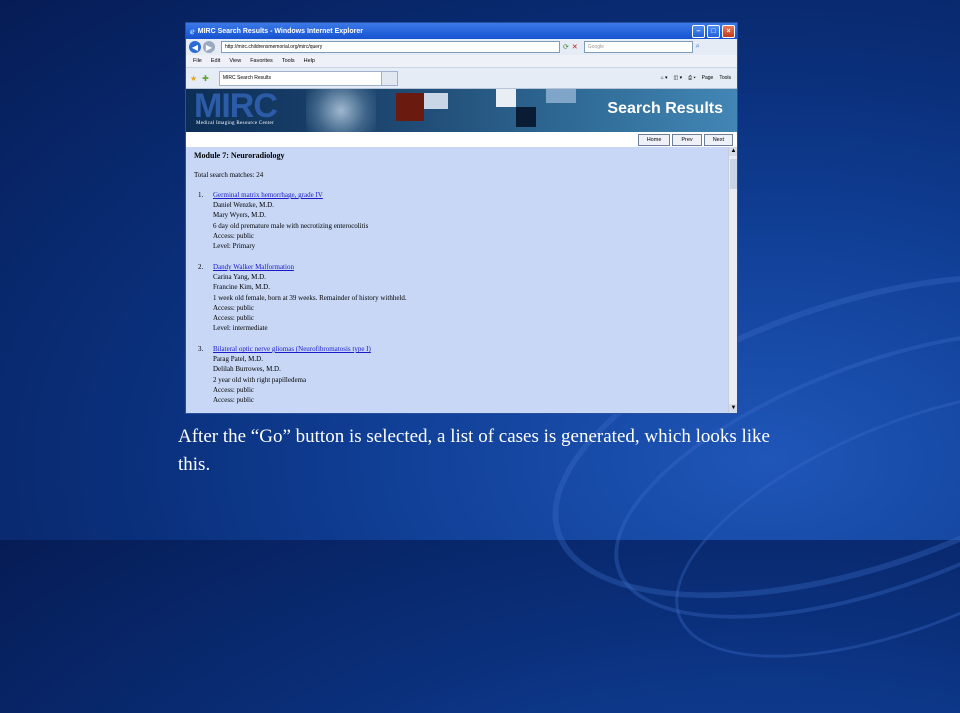 Image resolution: width=960 pixels, height=713 pixels. I want to click on new-tab-button, so click(389, 78).